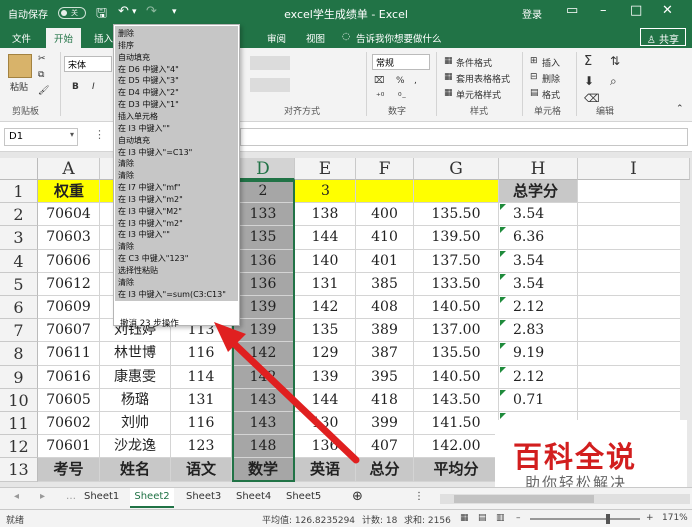 Image resolution: width=692 pixels, height=527 pixels. Describe the element at coordinates (385, 377) in the screenshot. I see `cell-f9: 395` at that location.